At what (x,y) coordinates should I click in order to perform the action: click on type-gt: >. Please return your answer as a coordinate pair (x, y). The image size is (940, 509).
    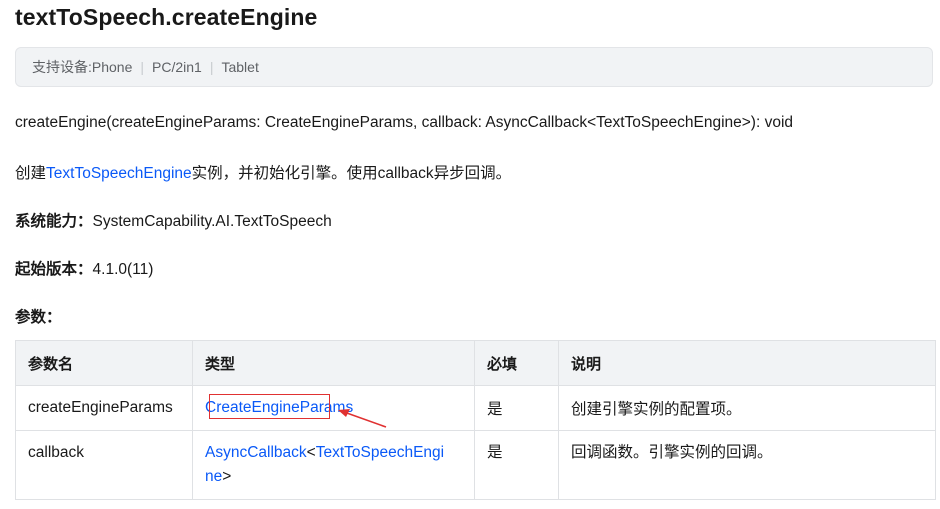
    Looking at the image, I should click on (227, 476).